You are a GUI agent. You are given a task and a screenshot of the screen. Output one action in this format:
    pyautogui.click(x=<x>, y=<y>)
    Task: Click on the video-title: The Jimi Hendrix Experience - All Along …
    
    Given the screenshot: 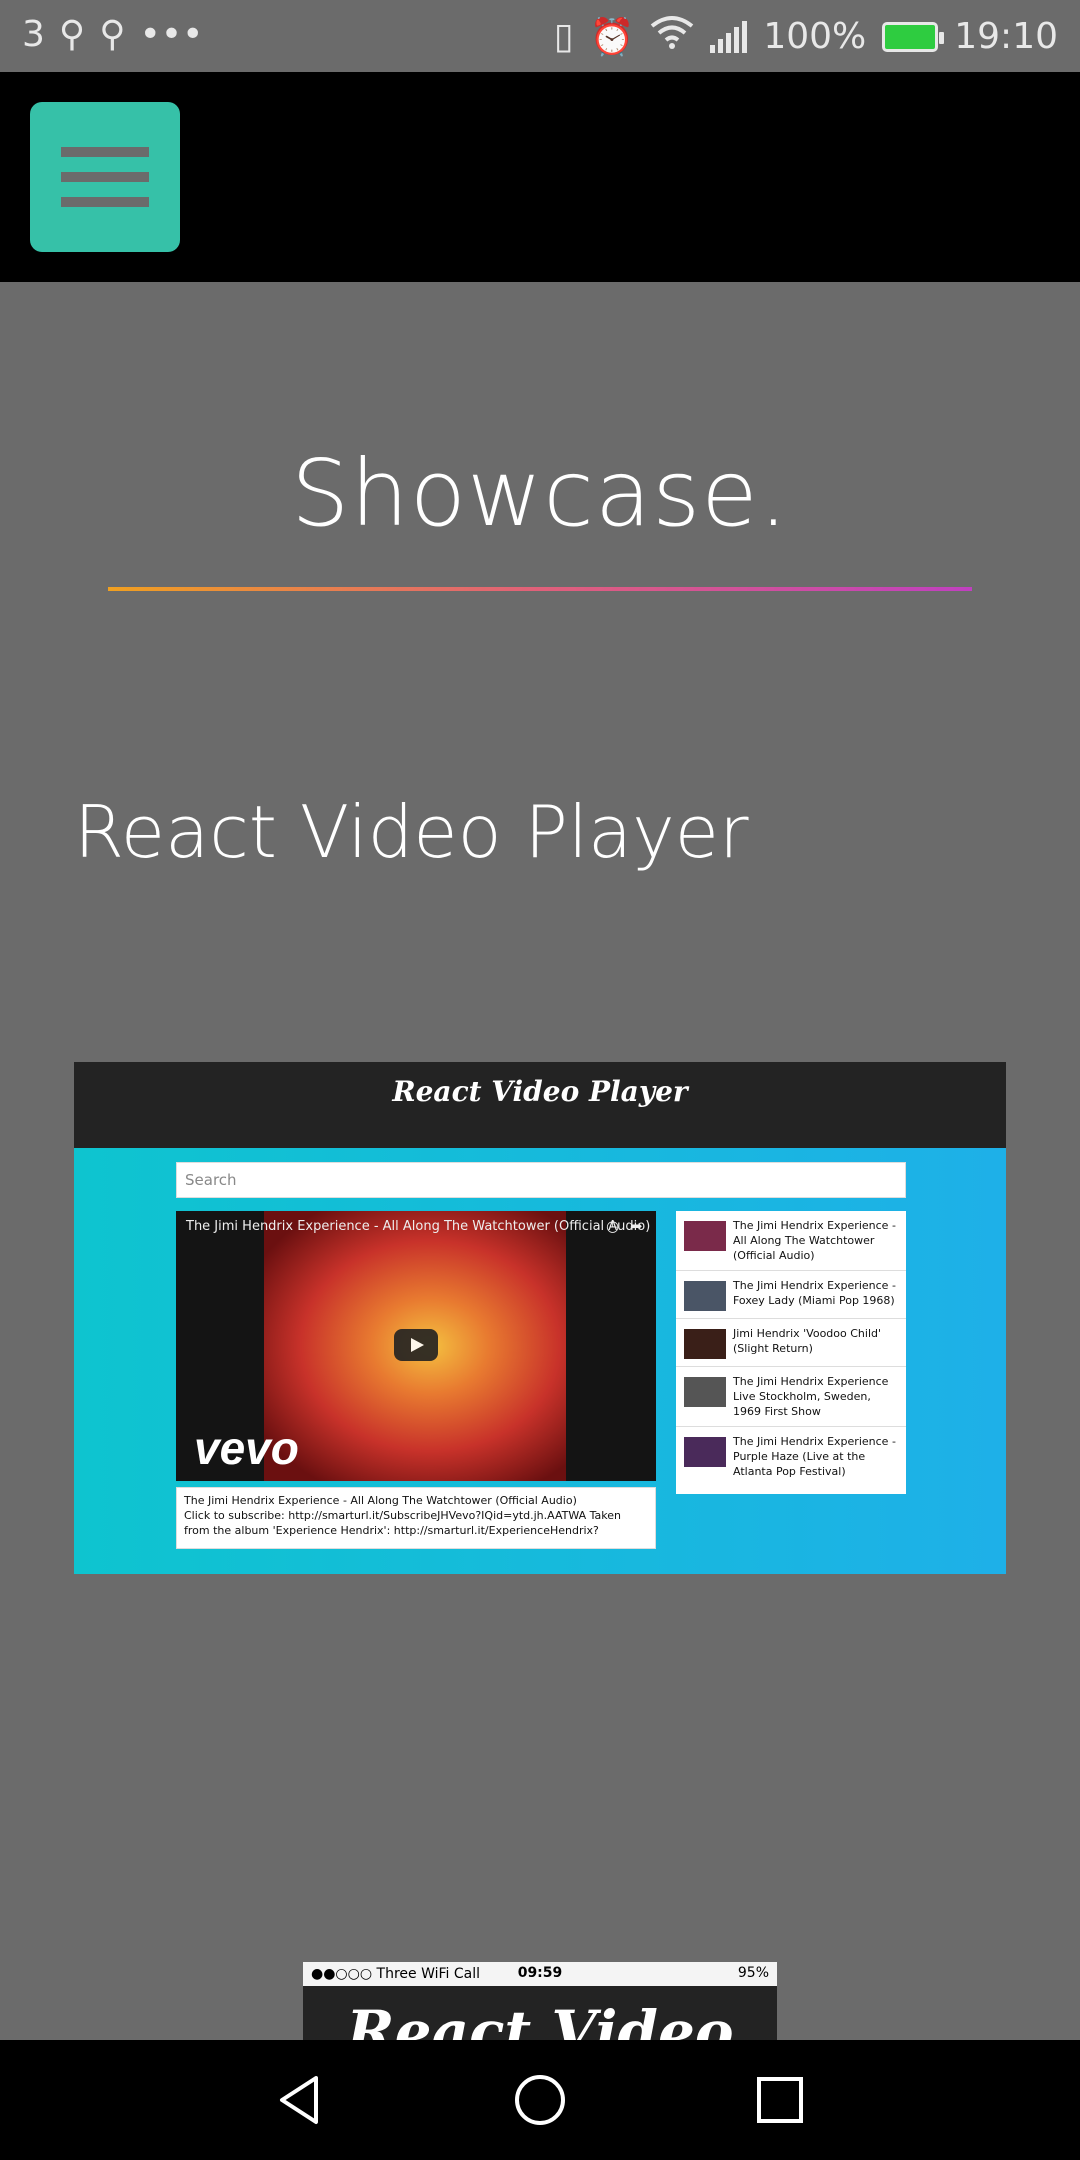 What is the action you would take?
    pyautogui.click(x=418, y=1226)
    